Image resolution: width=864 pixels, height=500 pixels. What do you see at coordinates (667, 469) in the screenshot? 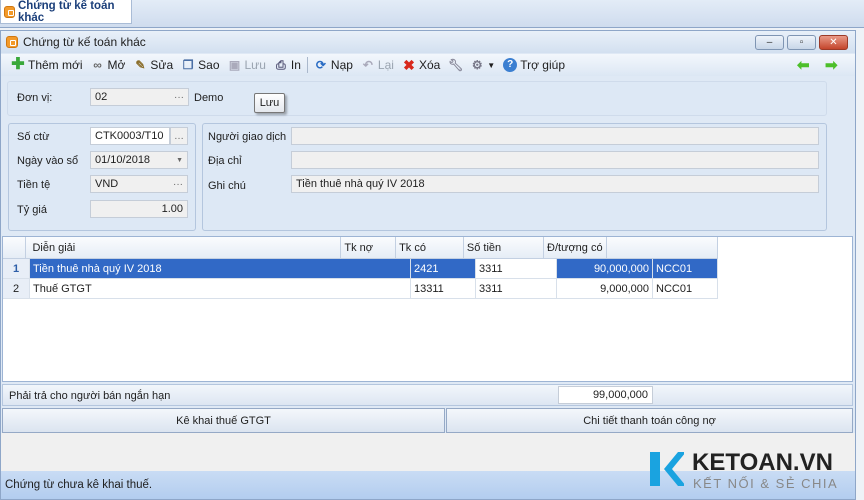
I see `logo-k-icon` at bounding box center [667, 469].